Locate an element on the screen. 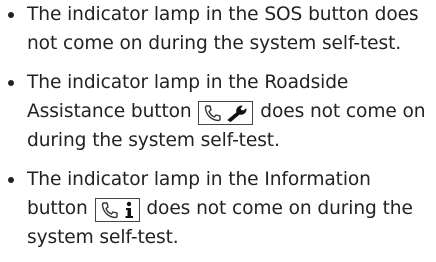  phone-wrench-icon is located at coordinates (226, 113).